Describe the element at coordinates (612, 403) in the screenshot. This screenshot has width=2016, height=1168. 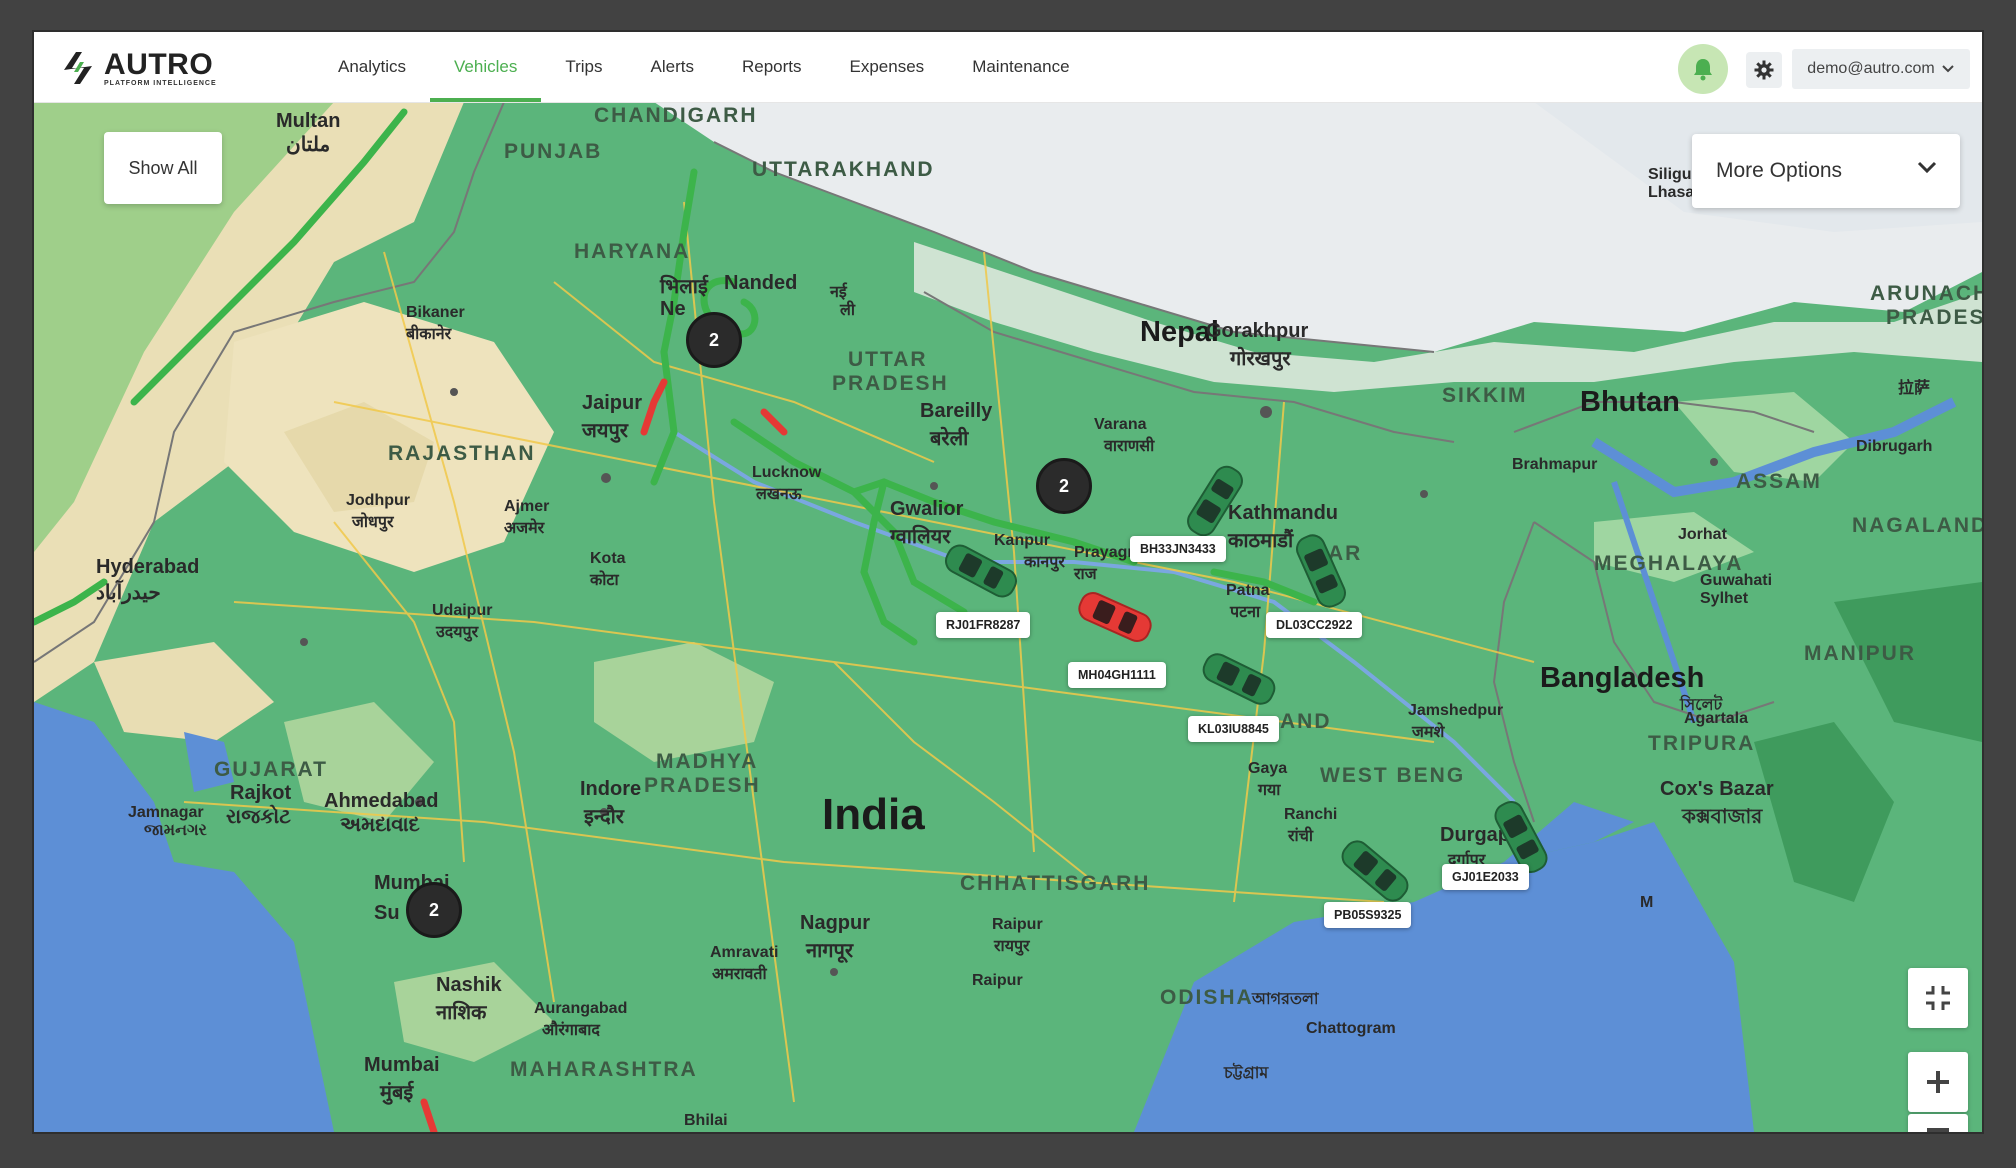
I see `map-label: Jaipur` at that location.